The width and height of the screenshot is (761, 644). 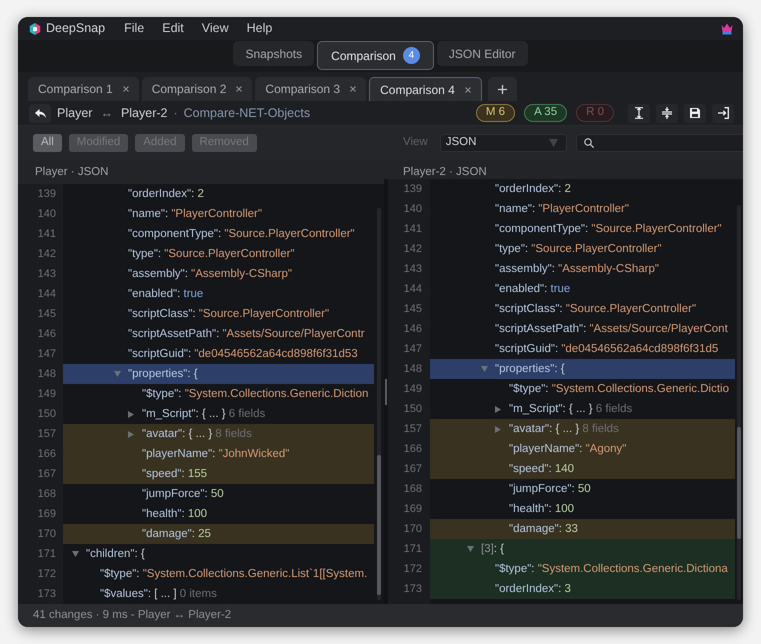 I want to click on code-line: "m_Script": { ... } 6 fields, so click(x=570, y=409).